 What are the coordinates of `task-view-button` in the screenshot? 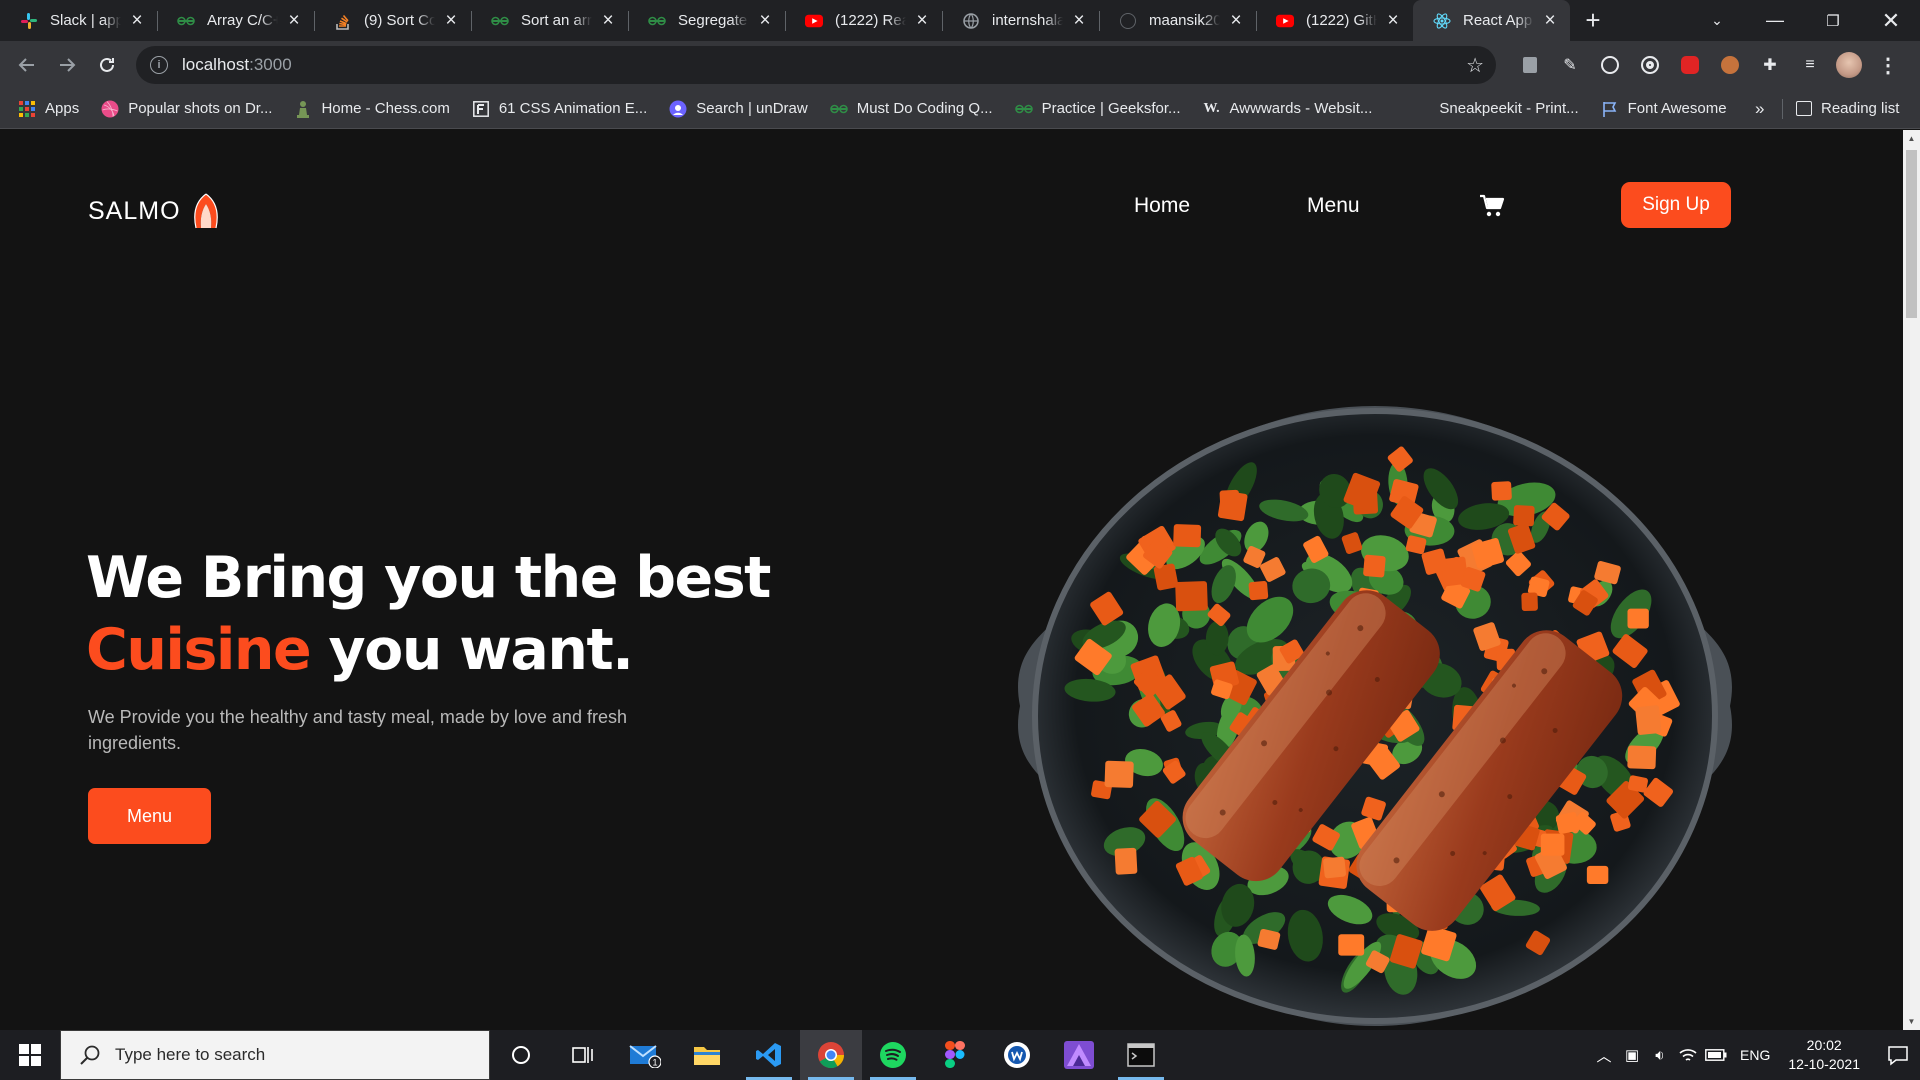 It's located at (583, 1055).